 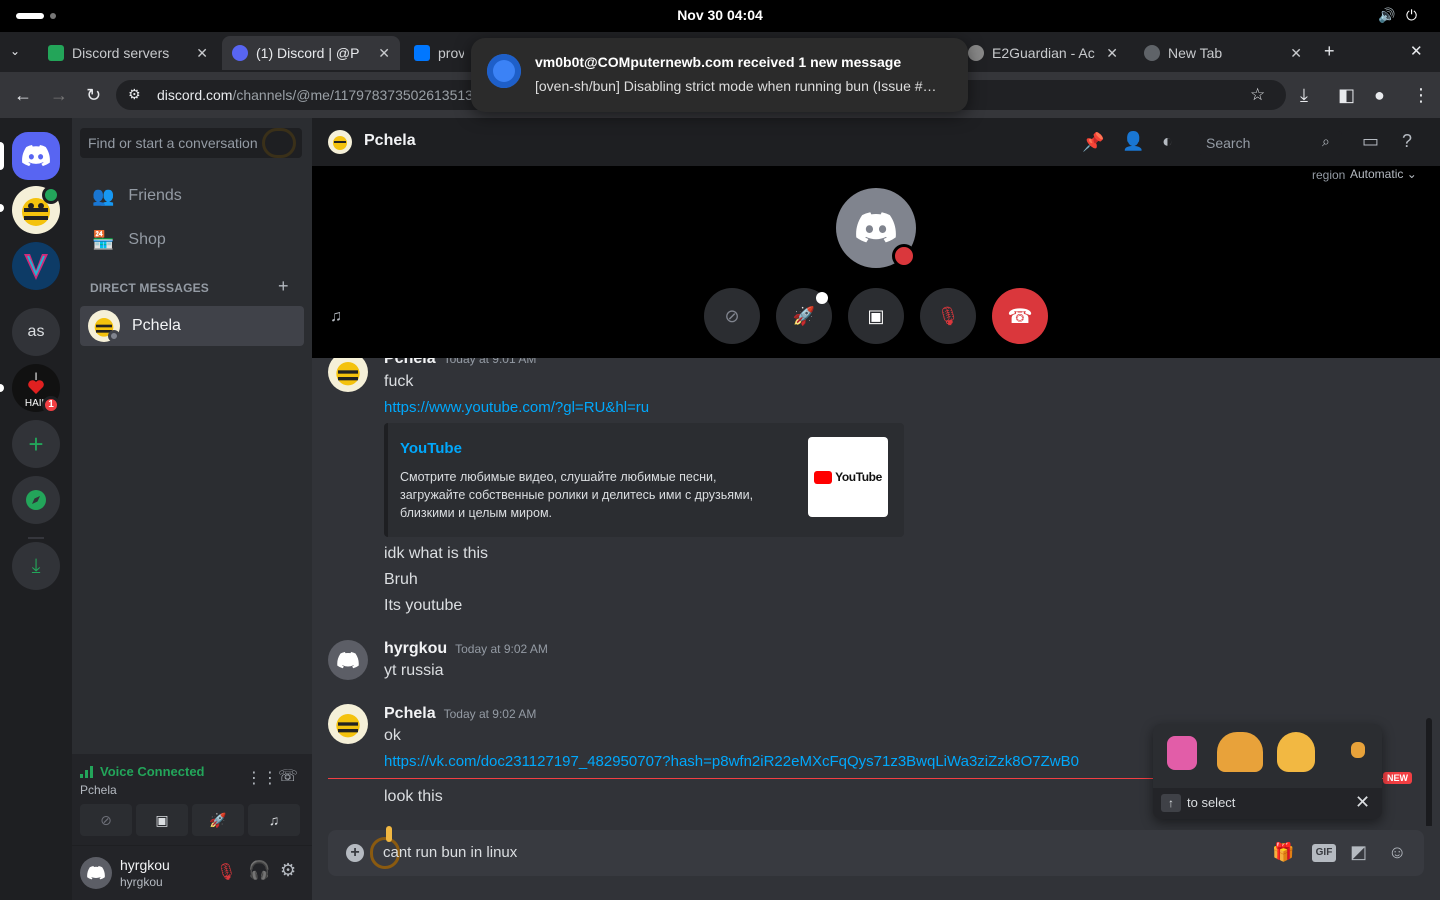 What do you see at coordinates (450, 852) in the screenshot?
I see `message-input: cant run bun in linux` at bounding box center [450, 852].